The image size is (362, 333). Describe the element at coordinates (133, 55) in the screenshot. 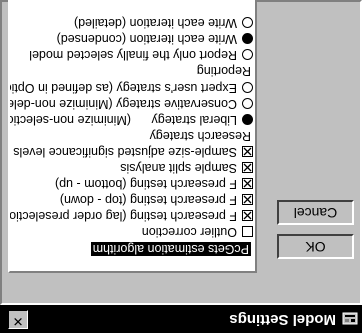

I see `report-label: Report only the finally selected model` at that location.